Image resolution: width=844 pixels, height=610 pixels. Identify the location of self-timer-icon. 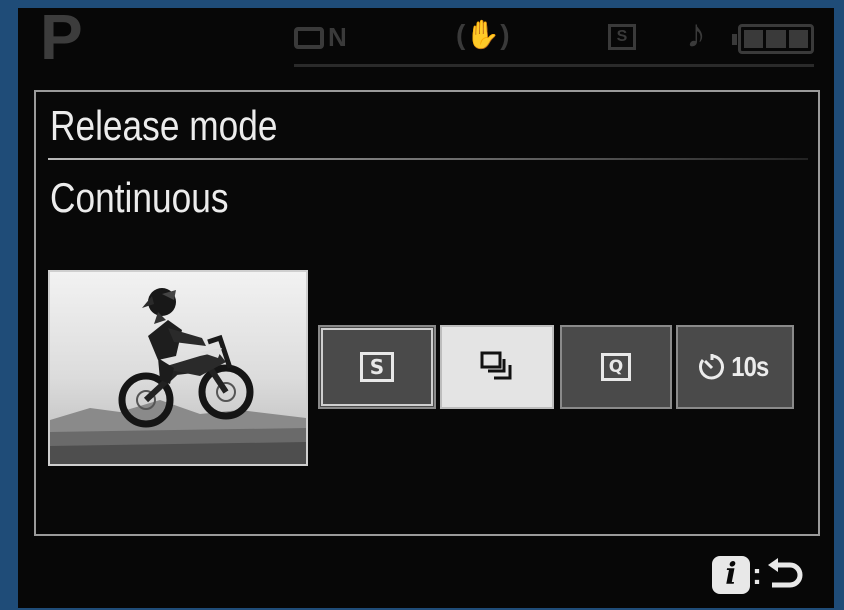
(712, 367).